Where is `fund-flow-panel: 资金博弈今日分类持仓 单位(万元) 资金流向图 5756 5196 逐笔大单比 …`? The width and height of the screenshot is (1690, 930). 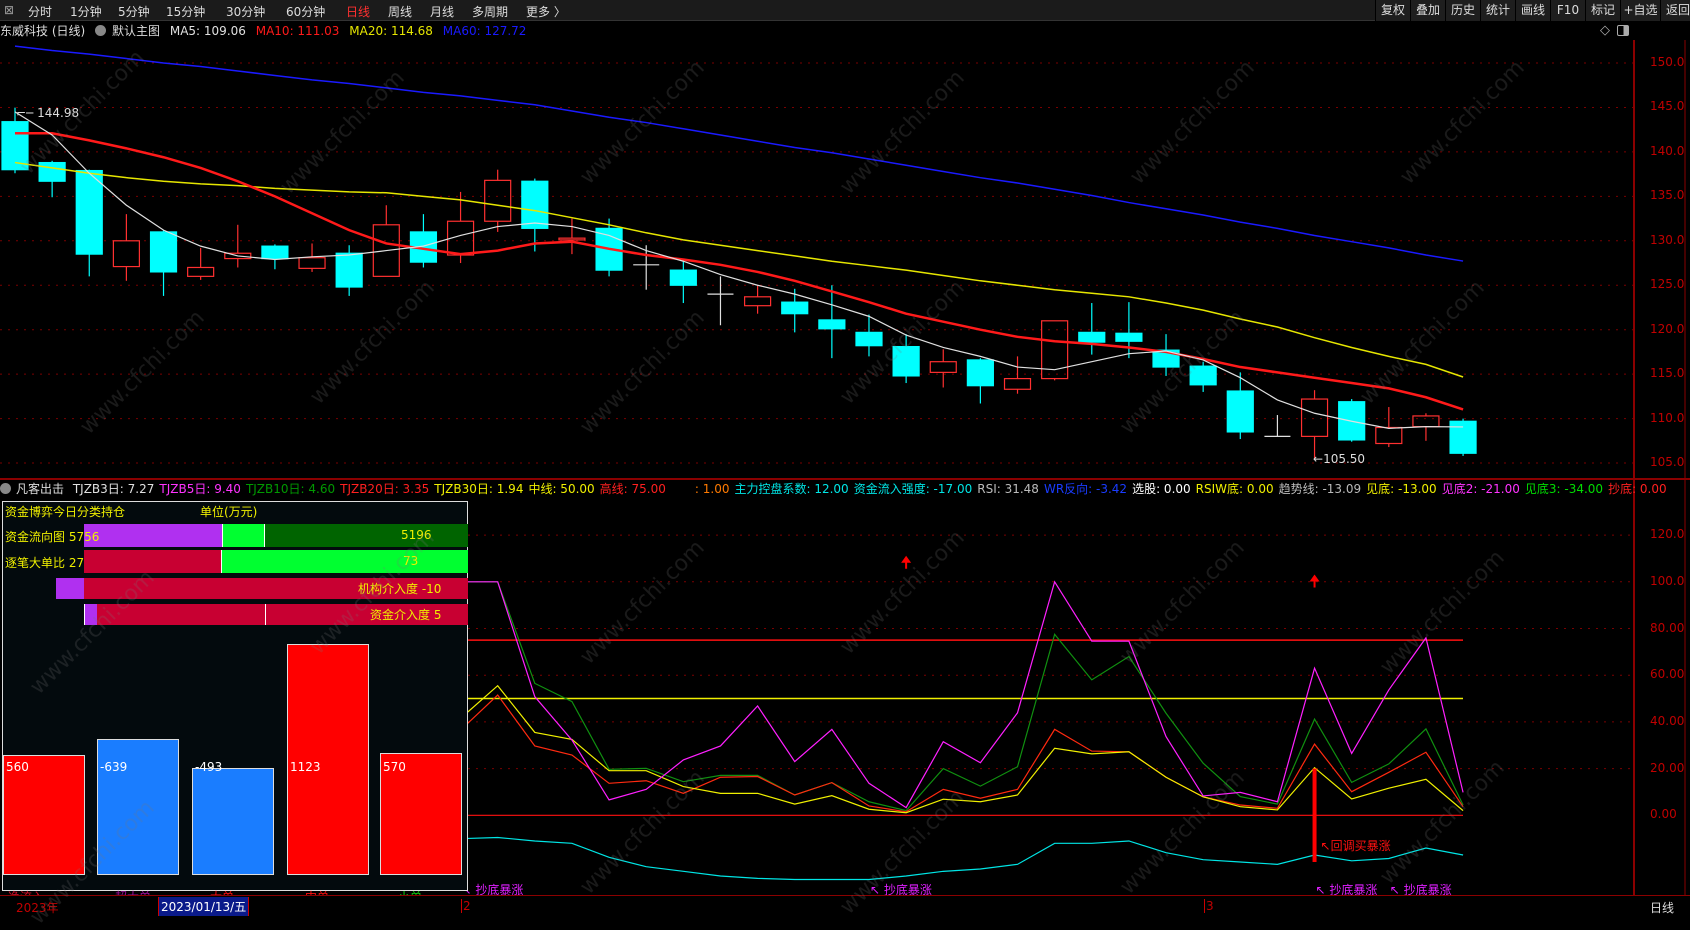
fund-flow-panel: 资金博弈今日分类持仓 单位(万元) 资金流向图 5756 5196 逐笔大单比 … is located at coordinates (235, 702).